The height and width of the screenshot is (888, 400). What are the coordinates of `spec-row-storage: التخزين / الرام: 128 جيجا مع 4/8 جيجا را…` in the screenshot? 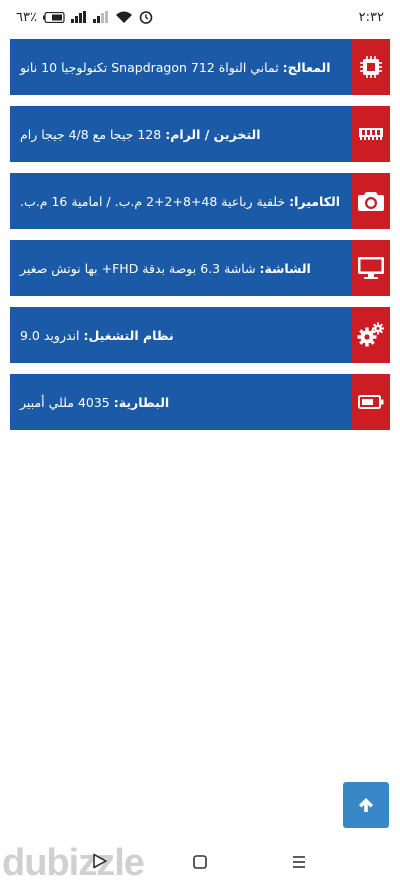 It's located at (200, 134).